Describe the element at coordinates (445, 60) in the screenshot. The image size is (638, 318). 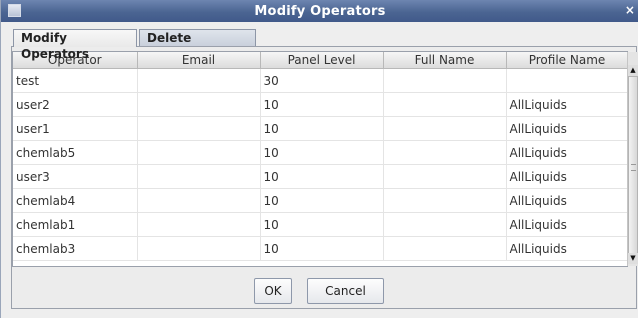
I see `column-header-full-name: Full Name` at that location.